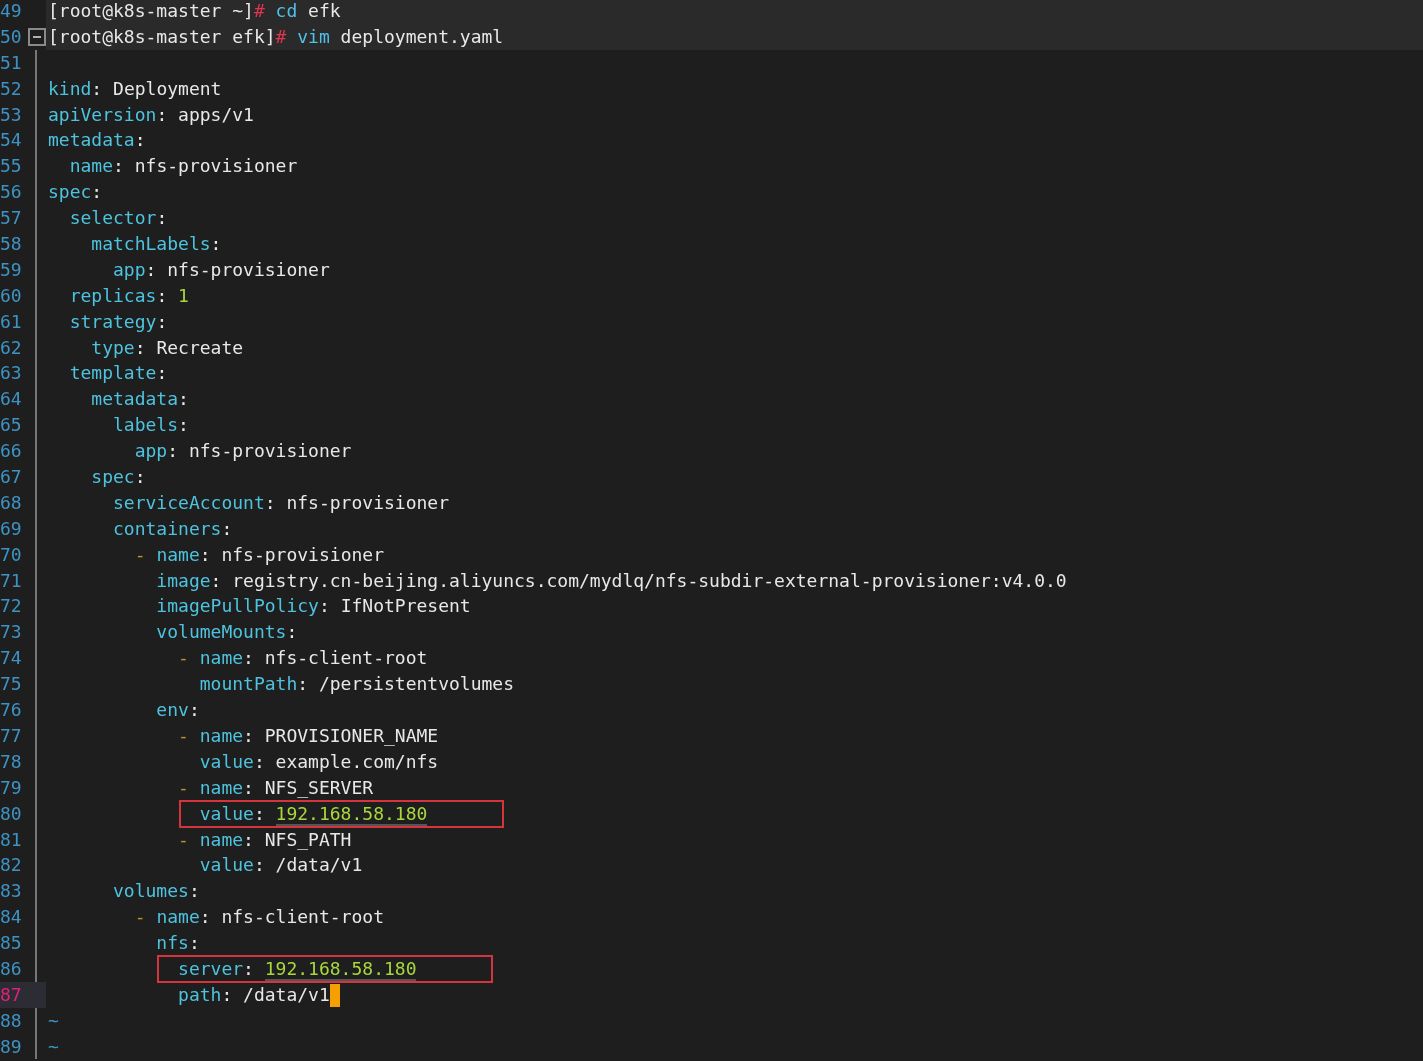 This screenshot has width=1423, height=1061. I want to click on code-line: mountPath: /persistentvolumes, so click(356, 684).